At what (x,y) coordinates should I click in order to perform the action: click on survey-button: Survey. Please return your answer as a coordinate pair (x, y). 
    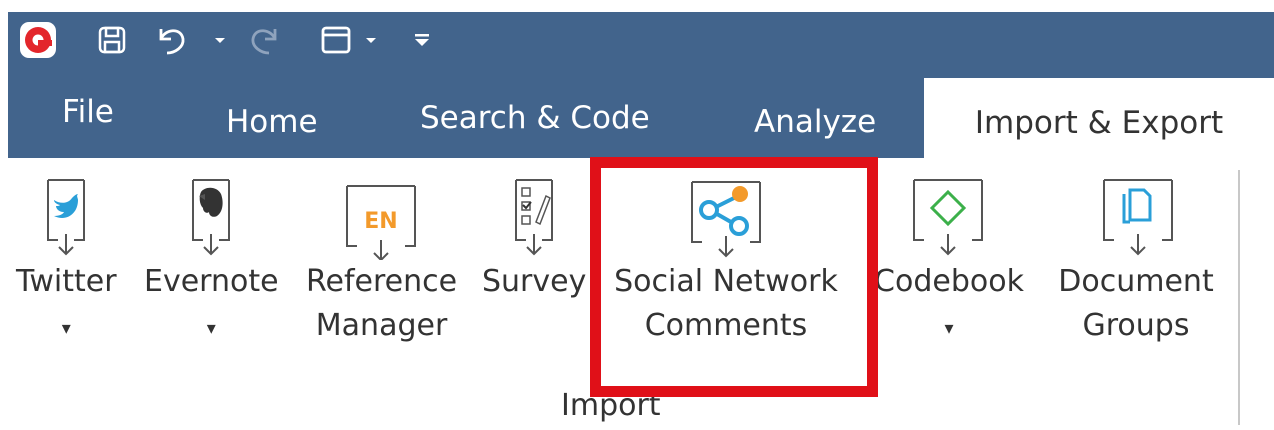
    Looking at the image, I should click on (534, 237).